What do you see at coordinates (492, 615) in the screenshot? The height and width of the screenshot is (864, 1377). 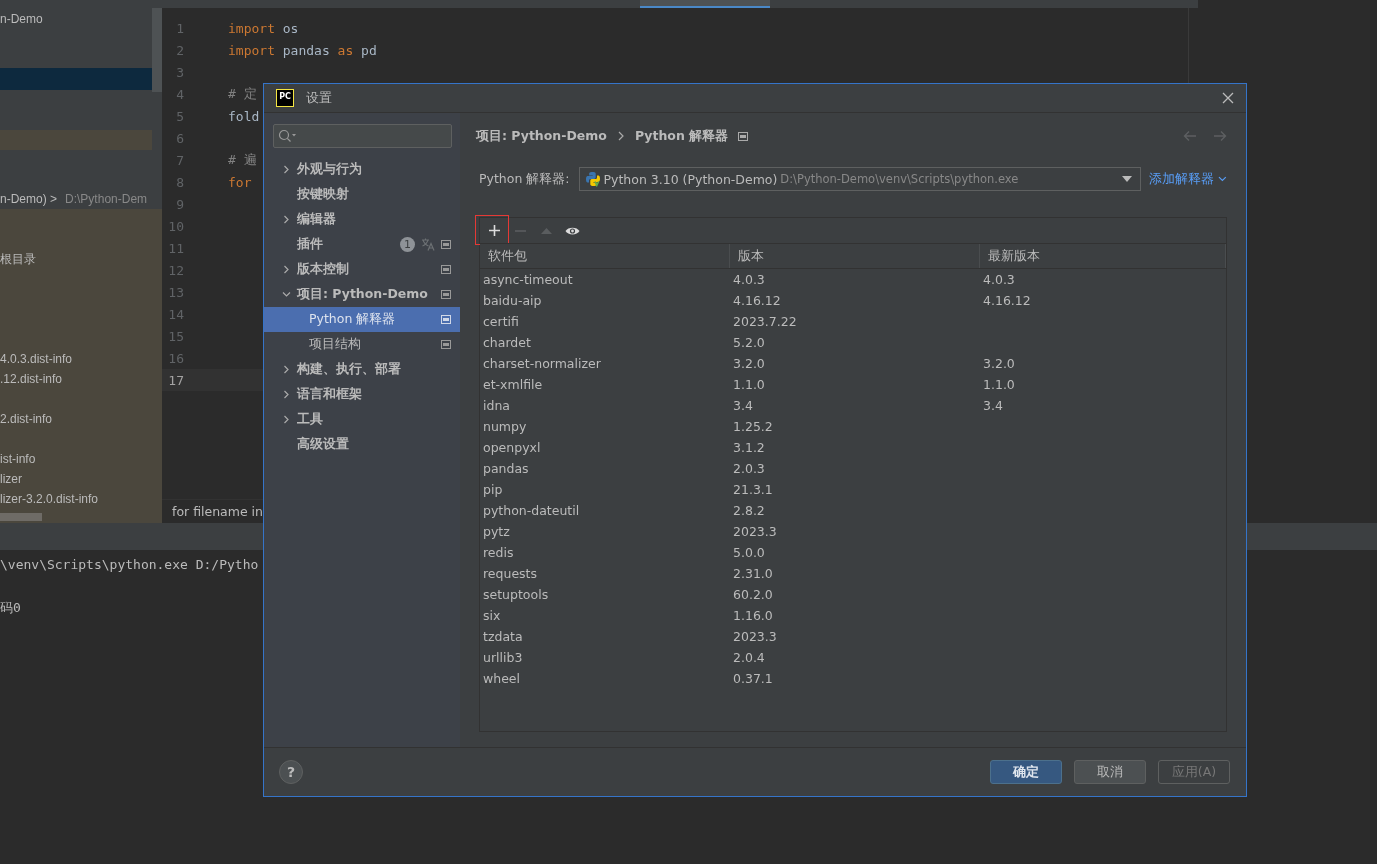 I see `table-cell: six` at bounding box center [492, 615].